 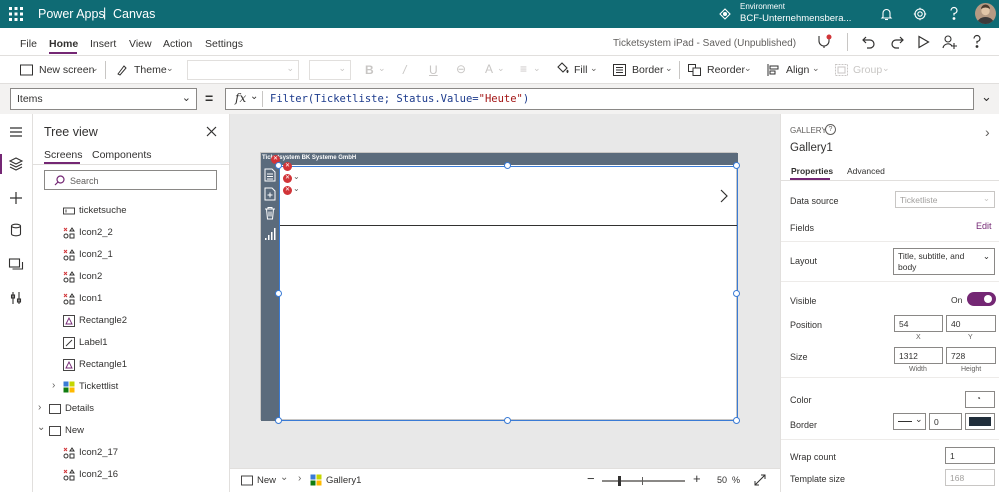 What do you see at coordinates (16, 14) in the screenshot?
I see `app-launcher-icon` at bounding box center [16, 14].